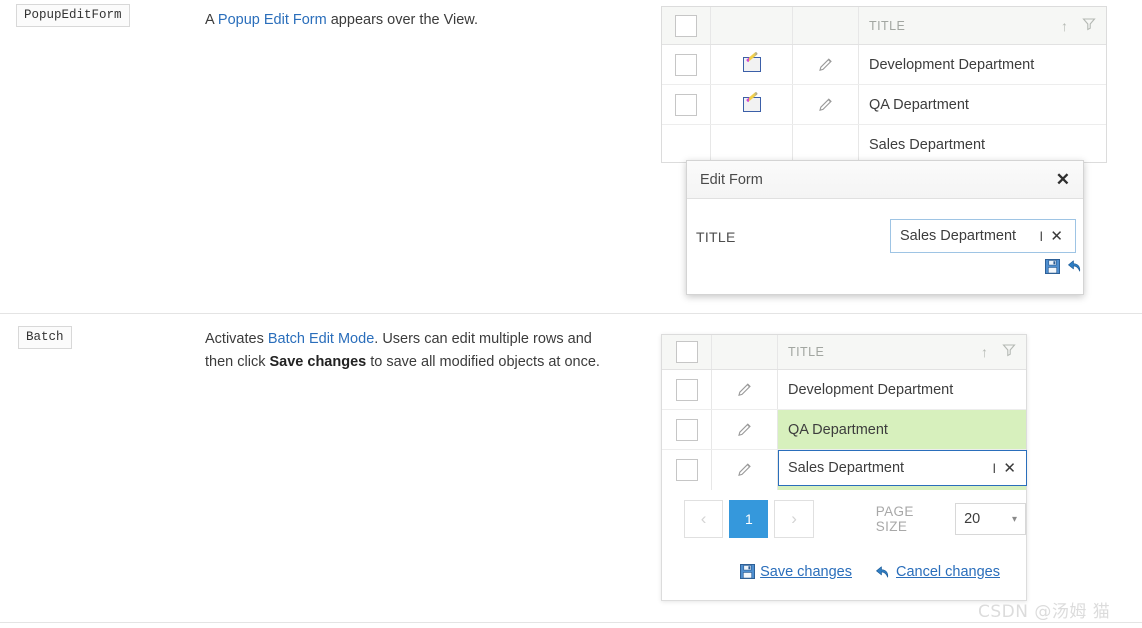 The width and height of the screenshot is (1142, 628). What do you see at coordinates (982, 104) in the screenshot?
I see `row-title-cell: QA Department` at bounding box center [982, 104].